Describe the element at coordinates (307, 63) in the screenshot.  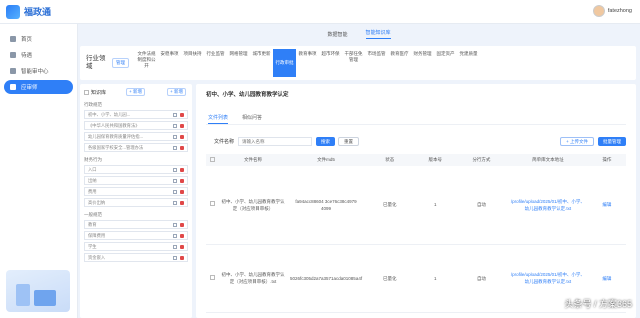
I see `category-item: 教育事项` at that location.